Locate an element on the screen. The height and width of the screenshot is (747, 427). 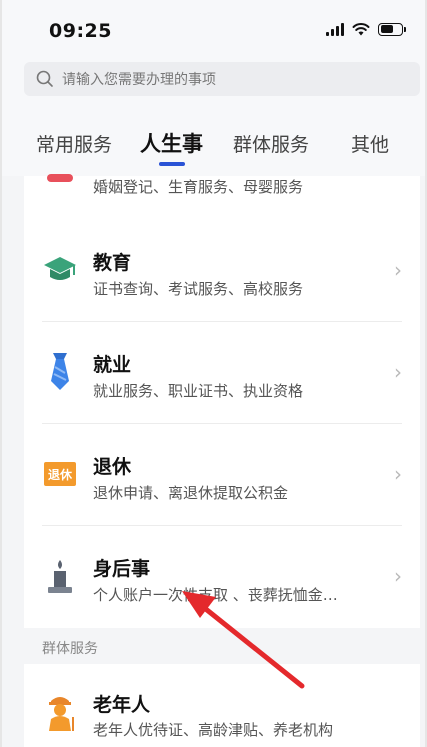
cellular-signal-icon is located at coordinates (335, 29).